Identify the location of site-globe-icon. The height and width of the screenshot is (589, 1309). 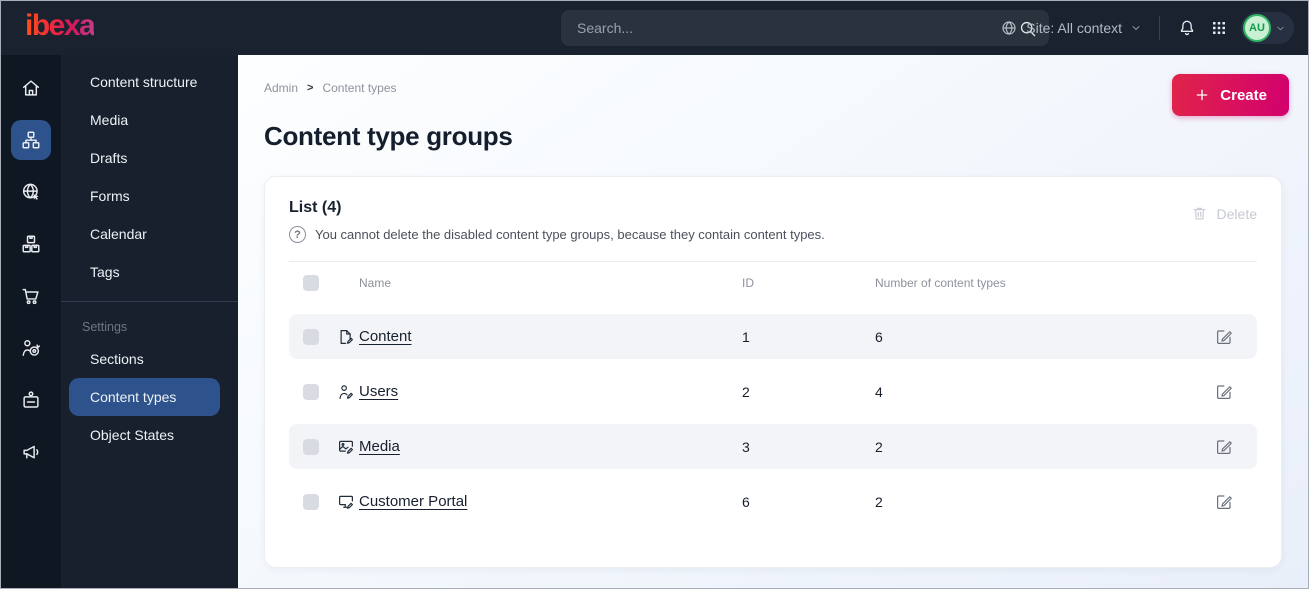
(31, 192).